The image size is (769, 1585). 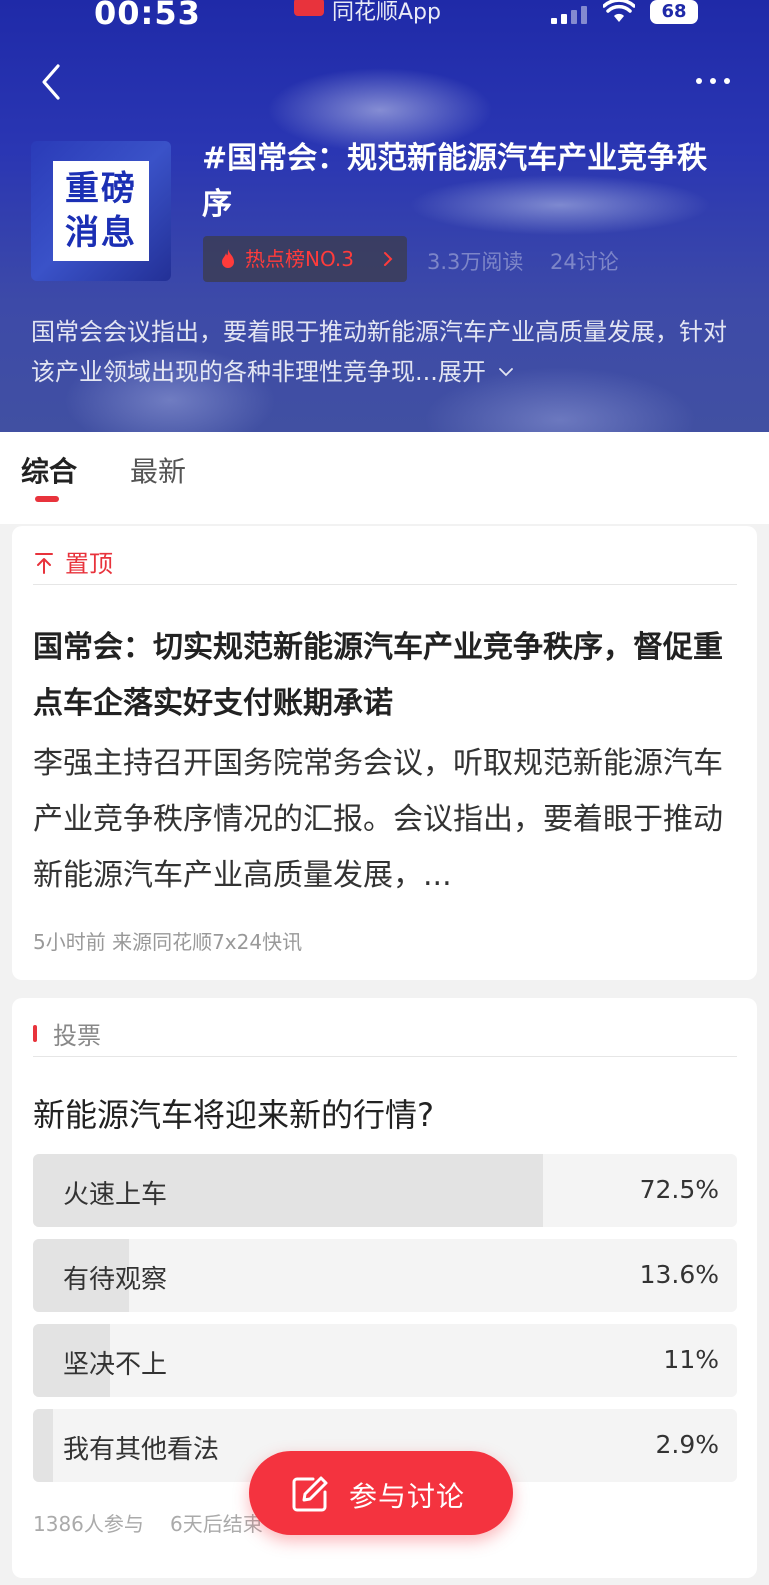 I want to click on more-options-button, so click(x=716, y=81).